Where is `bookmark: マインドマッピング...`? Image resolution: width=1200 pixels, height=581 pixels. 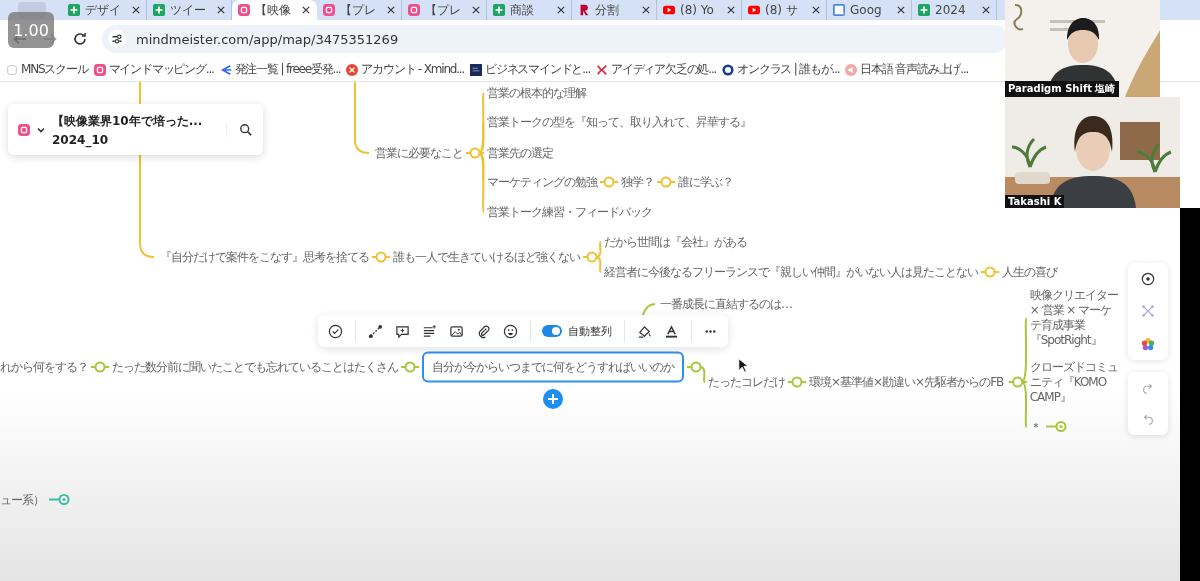
bookmark: マインドマッピング... is located at coordinates (153, 69).